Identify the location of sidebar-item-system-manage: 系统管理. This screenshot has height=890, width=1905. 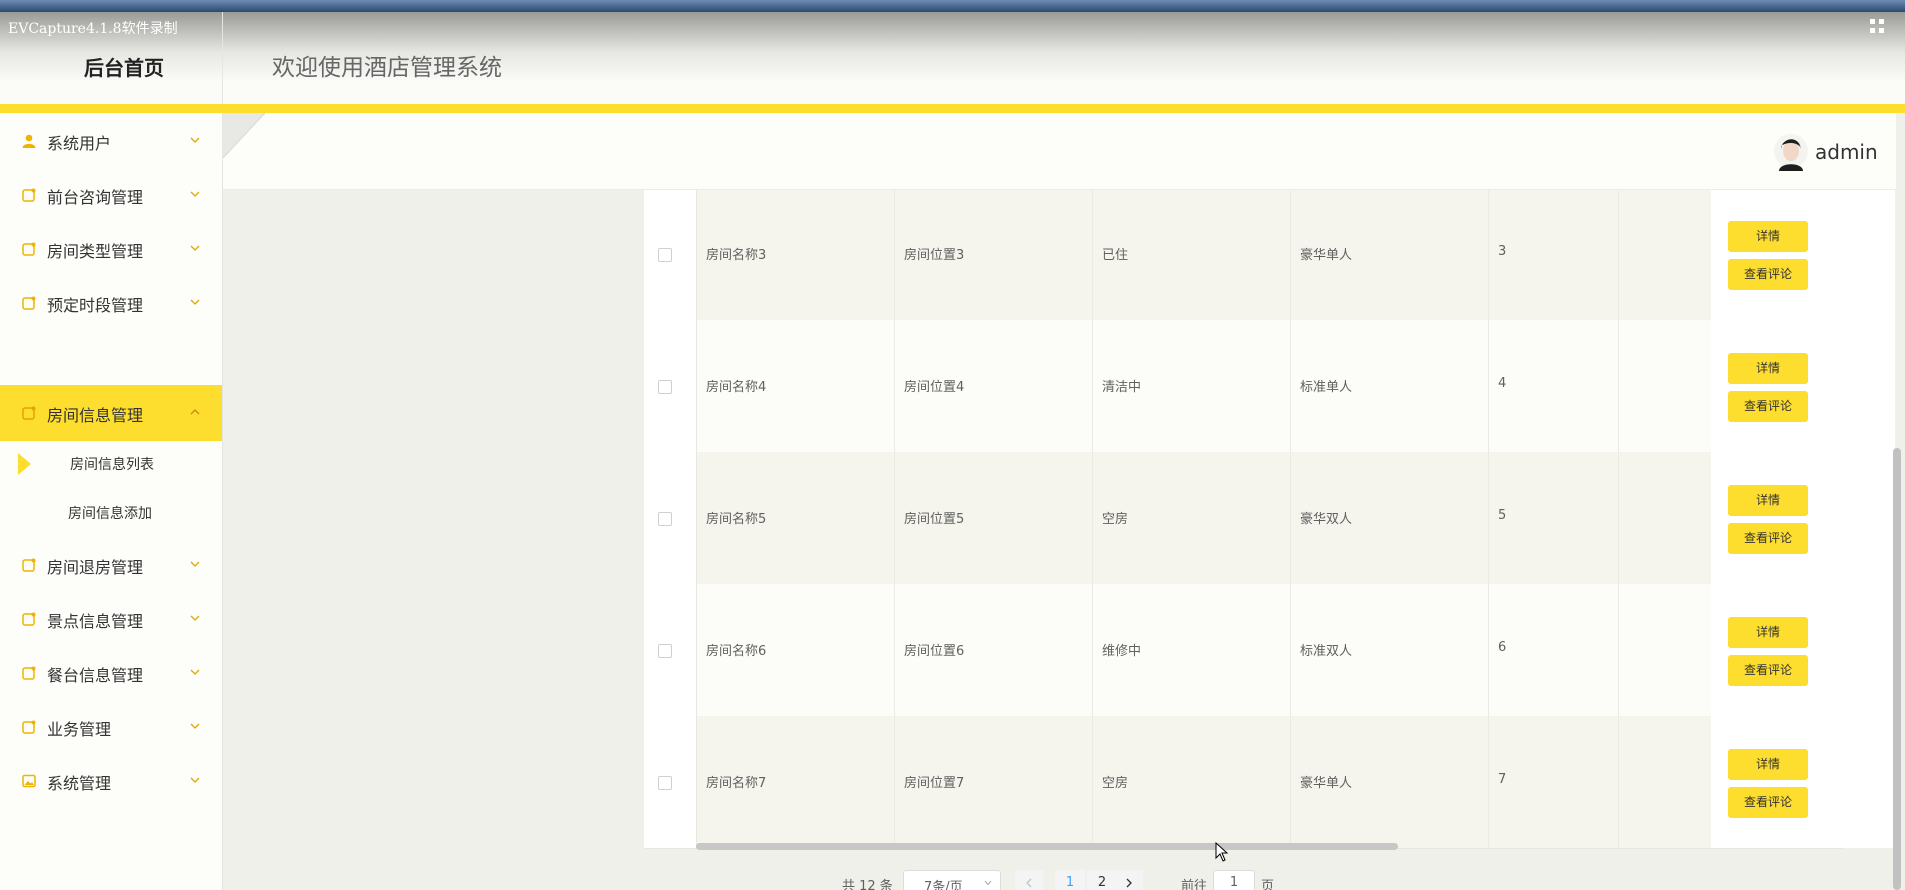
(111, 781).